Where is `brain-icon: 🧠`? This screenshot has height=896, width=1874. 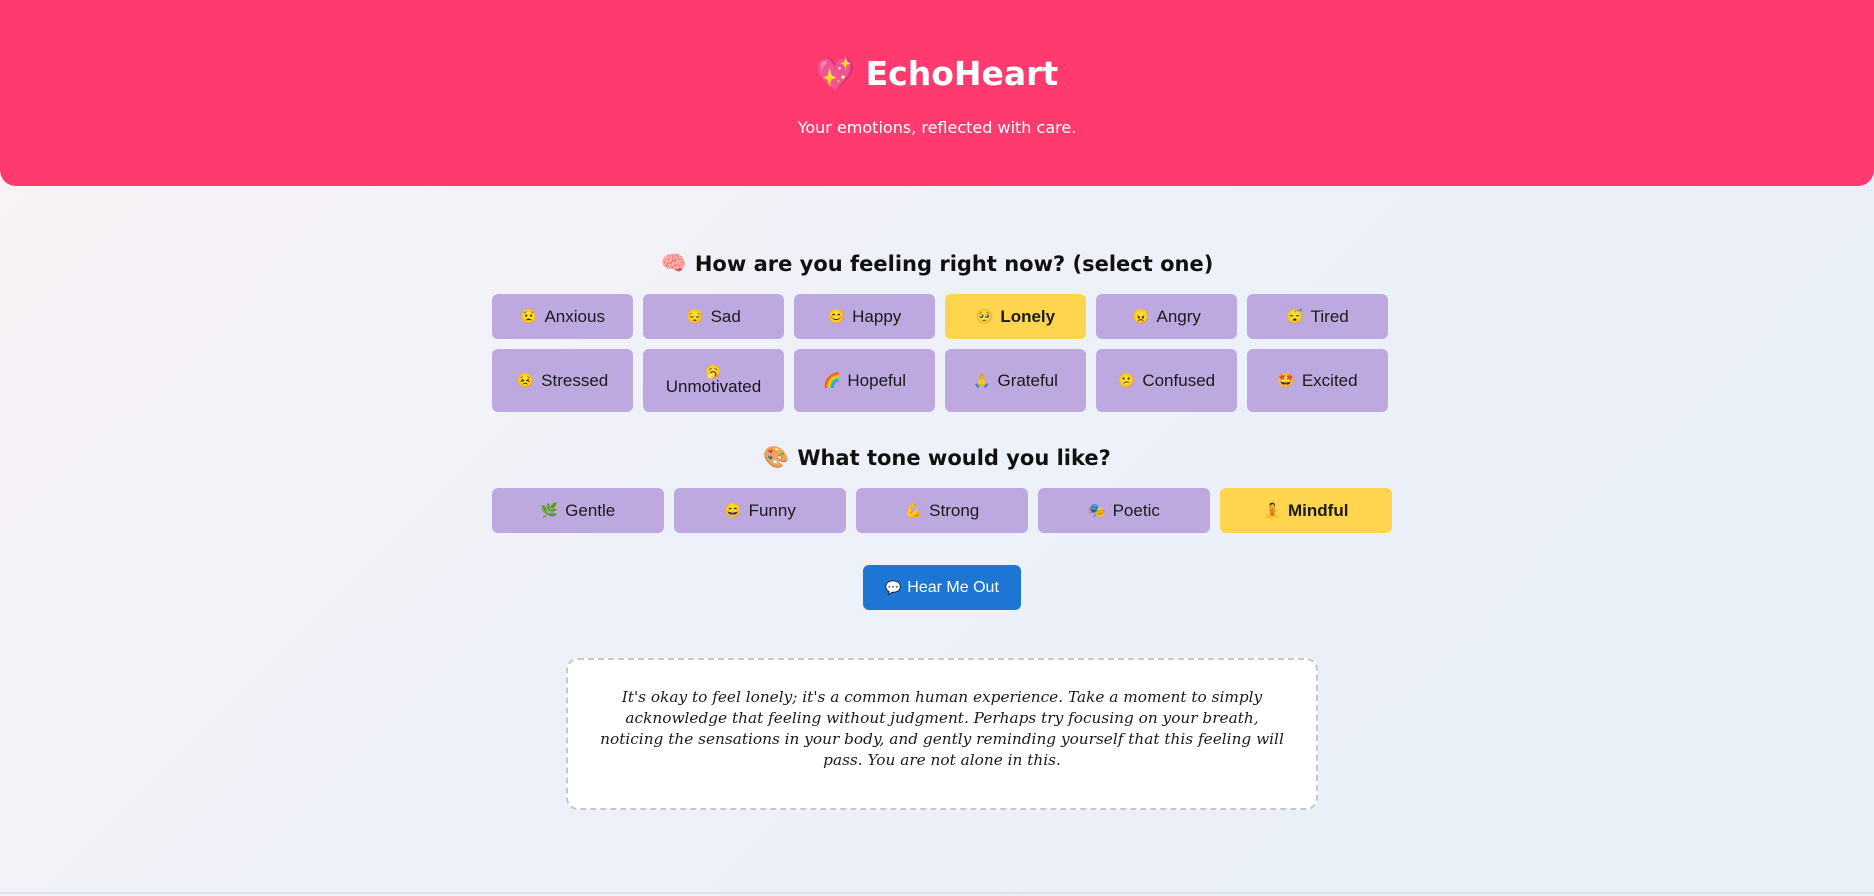
brain-icon: 🧠 is located at coordinates (673, 263).